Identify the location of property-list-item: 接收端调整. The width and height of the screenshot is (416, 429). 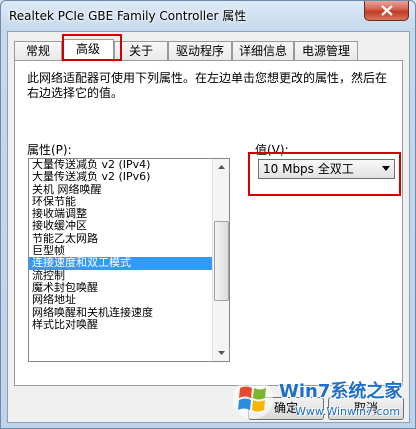
(121, 214).